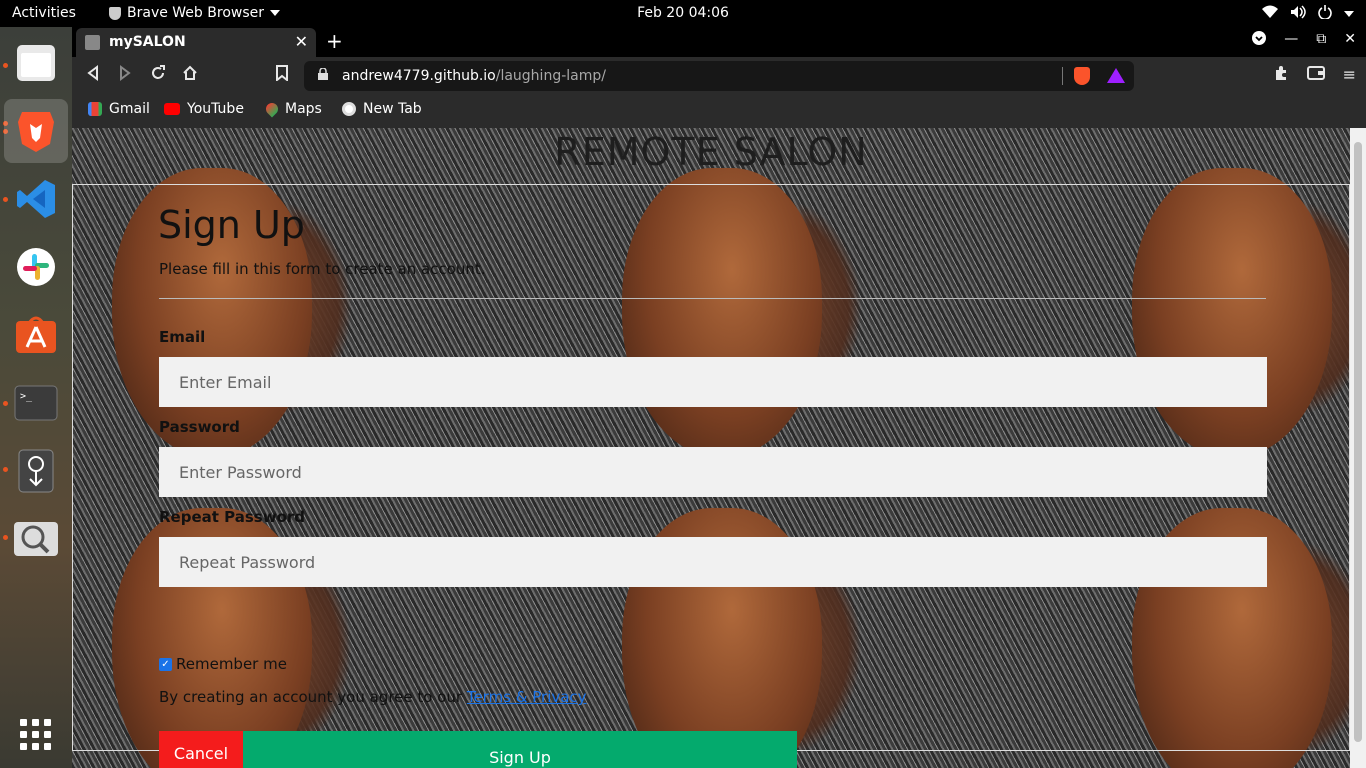  I want to click on forward-icon, so click(125, 75).